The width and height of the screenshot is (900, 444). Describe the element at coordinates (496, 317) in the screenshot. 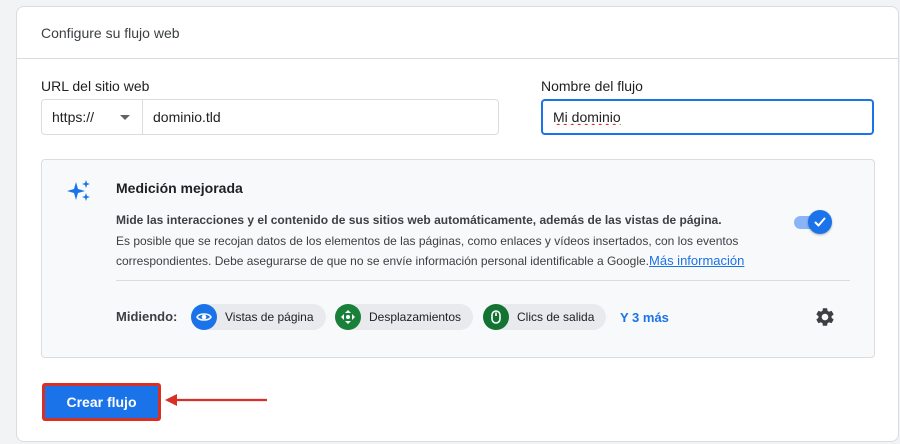

I see `mouse-icon` at that location.